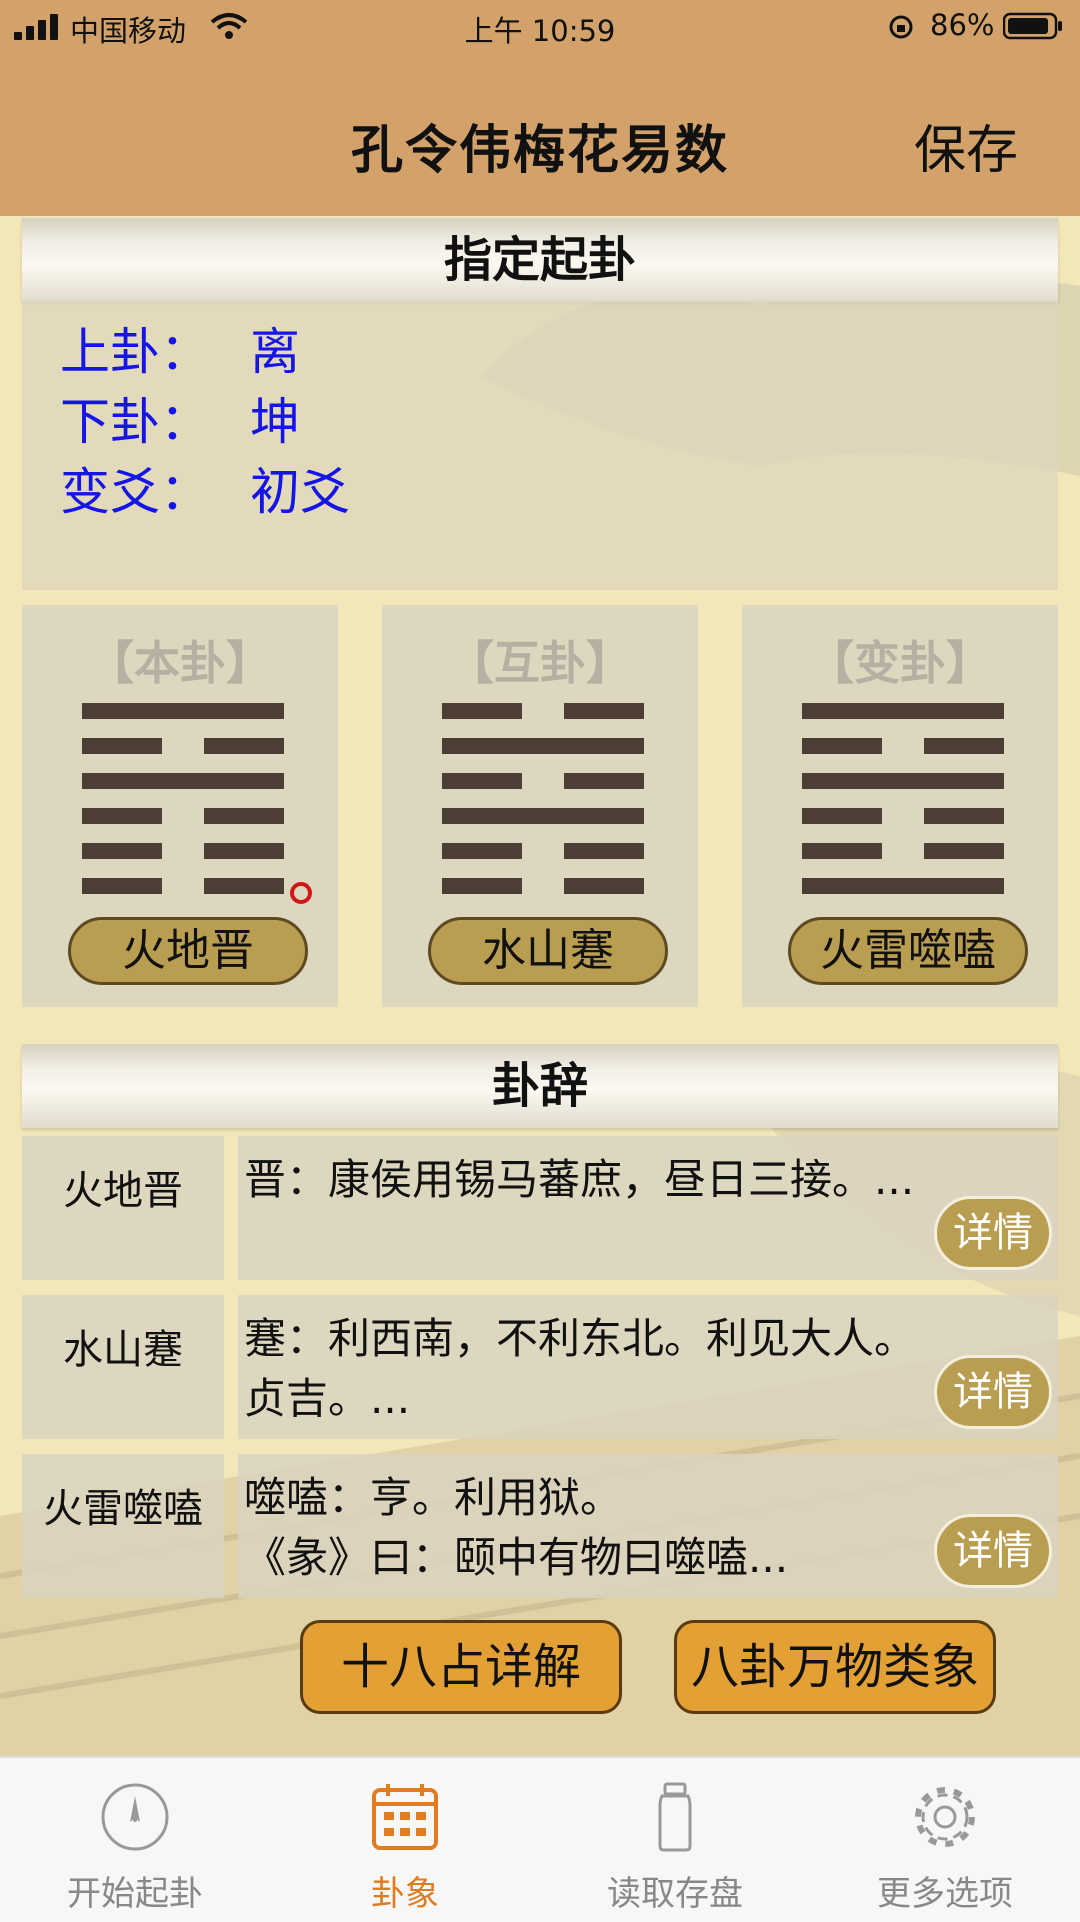 This screenshot has height=1922, width=1080. I want to click on tab-more-options: 更多选项, so click(945, 1840).